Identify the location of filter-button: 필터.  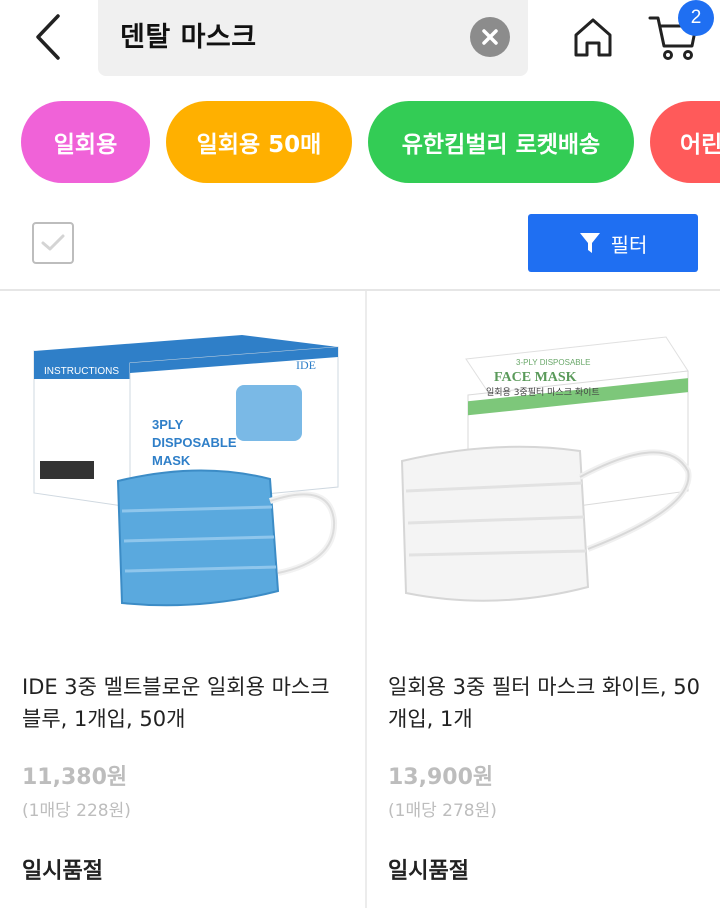
(613, 243).